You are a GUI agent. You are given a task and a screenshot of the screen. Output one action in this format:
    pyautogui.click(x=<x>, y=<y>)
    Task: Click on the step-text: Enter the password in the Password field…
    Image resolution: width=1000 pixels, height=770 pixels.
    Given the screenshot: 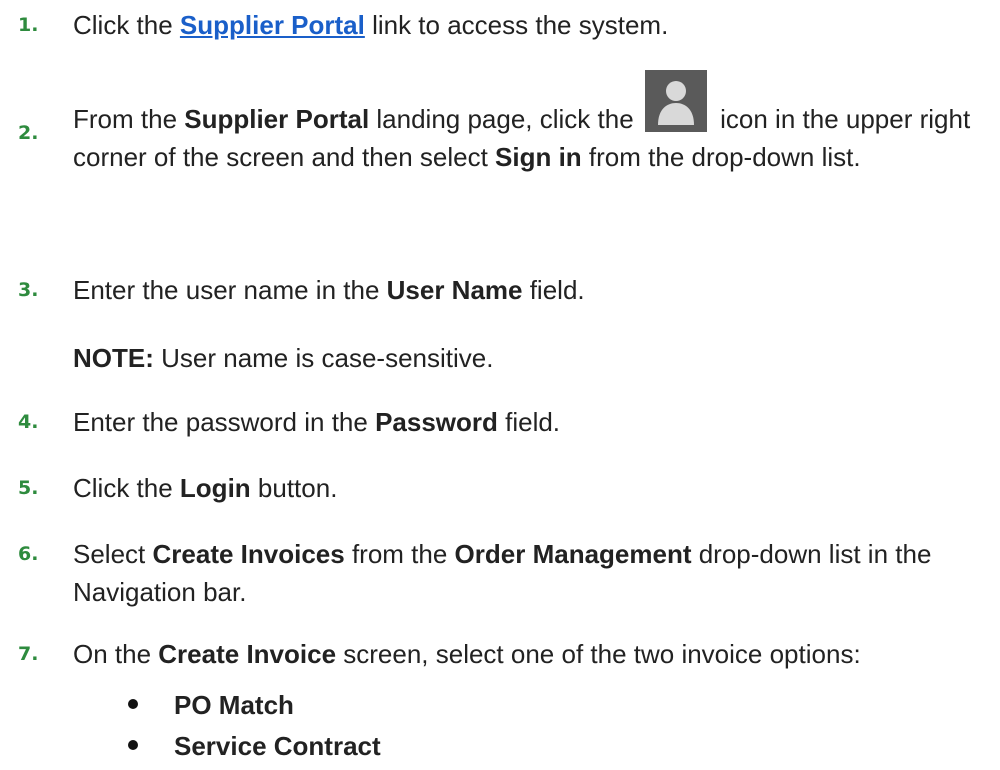 What is the action you would take?
    pyautogui.click(x=525, y=422)
    